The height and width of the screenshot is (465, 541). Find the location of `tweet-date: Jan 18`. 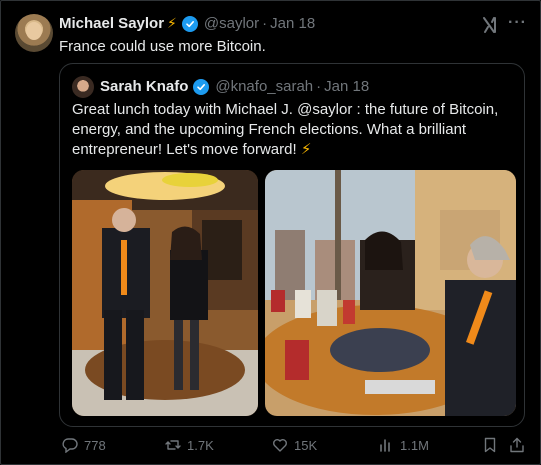

tweet-date: Jan 18 is located at coordinates (292, 23).